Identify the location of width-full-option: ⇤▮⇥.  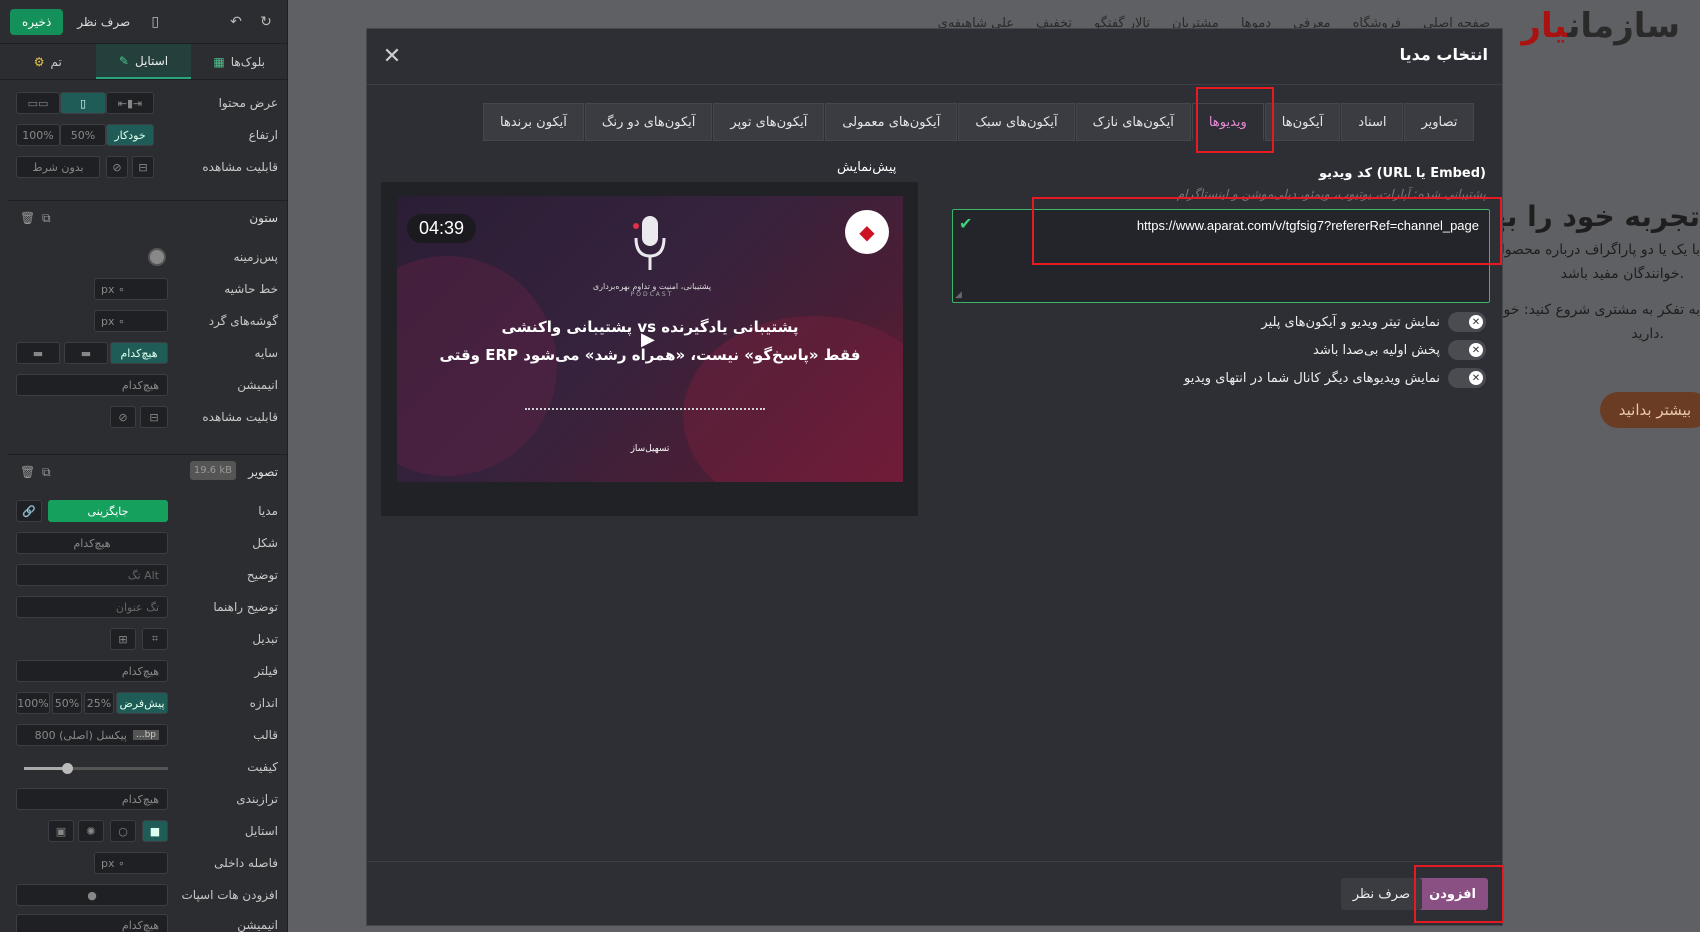
(130, 103).